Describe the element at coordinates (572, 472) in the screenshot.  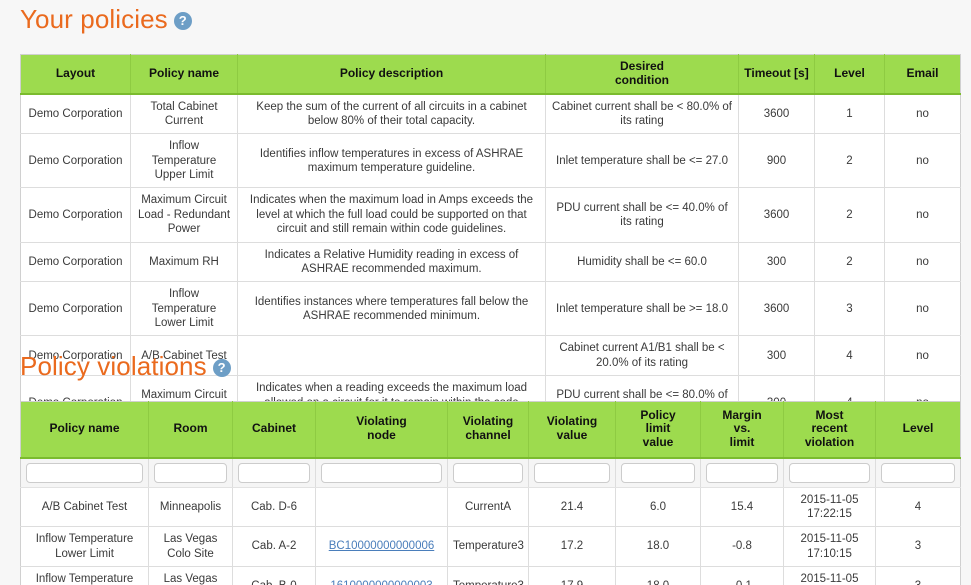
I see `filter-violating-value-input` at that location.